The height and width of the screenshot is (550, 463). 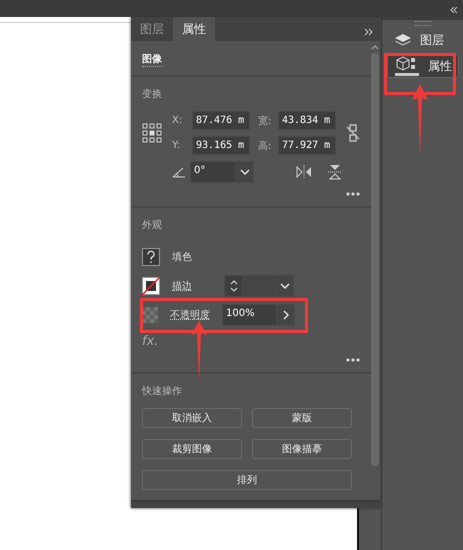 What do you see at coordinates (247, 480) in the screenshot?
I see `action-button: 排列` at bounding box center [247, 480].